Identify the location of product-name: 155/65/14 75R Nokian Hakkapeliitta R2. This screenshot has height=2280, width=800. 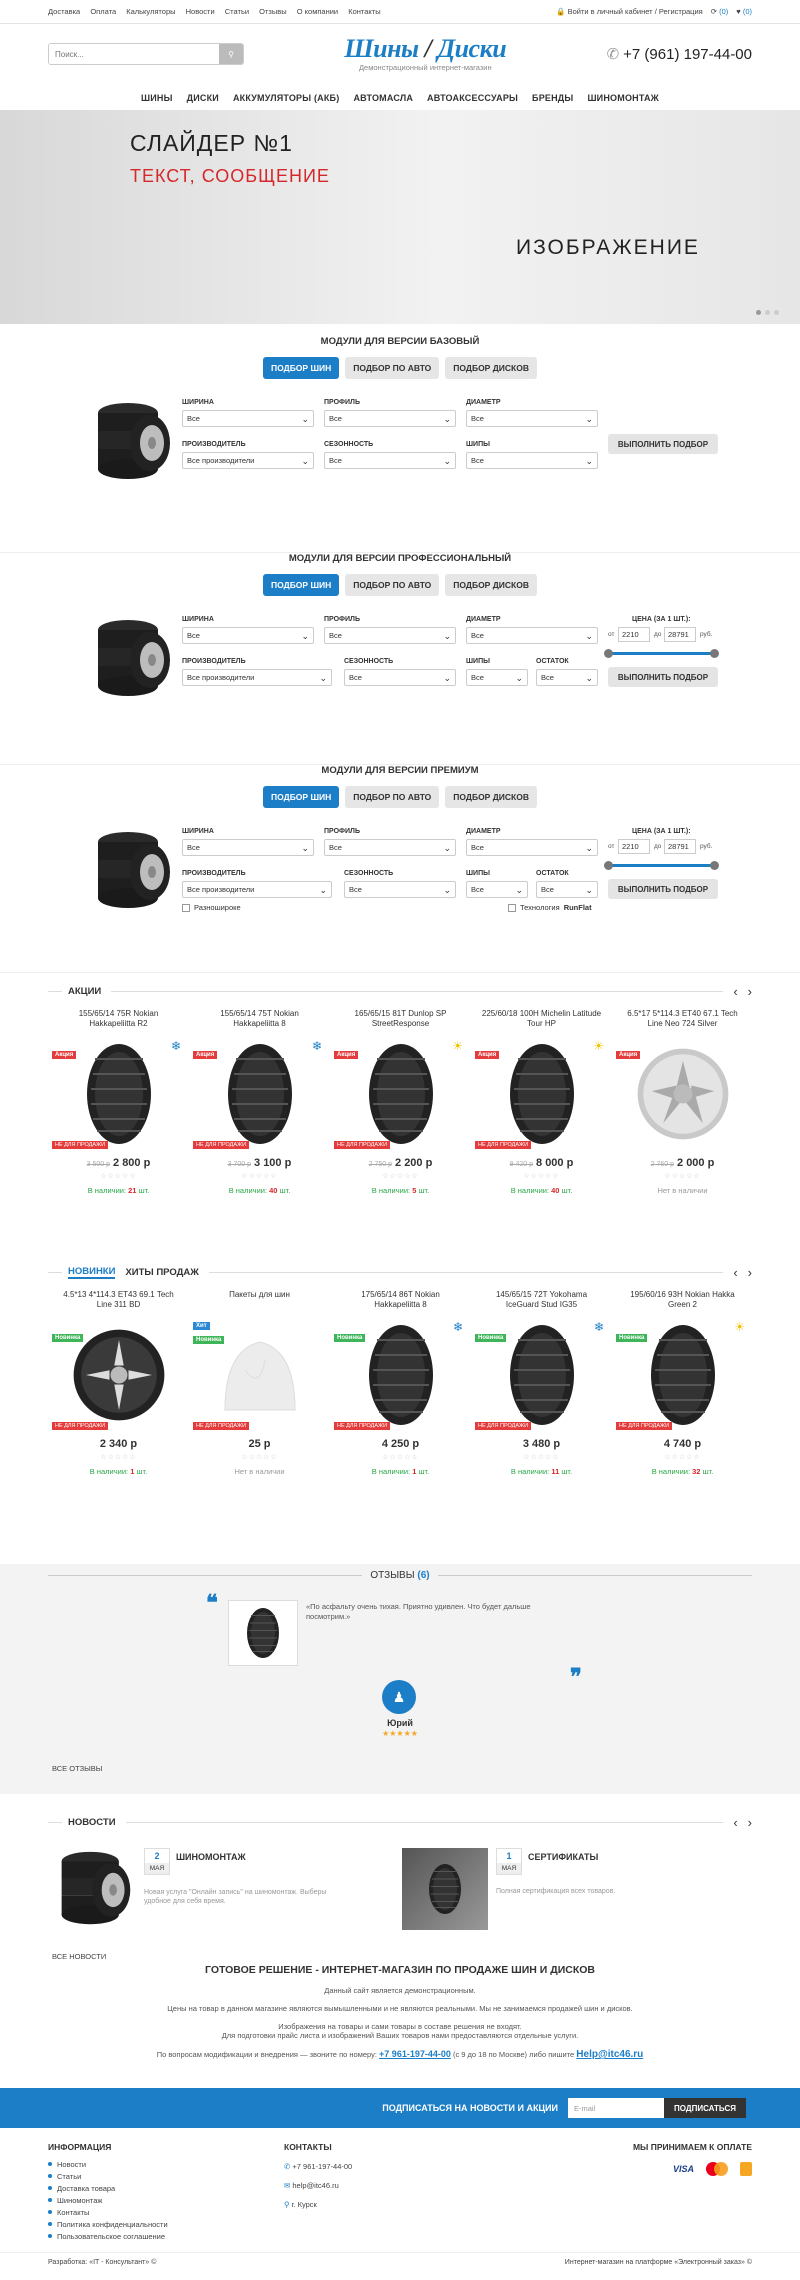
(118, 1021).